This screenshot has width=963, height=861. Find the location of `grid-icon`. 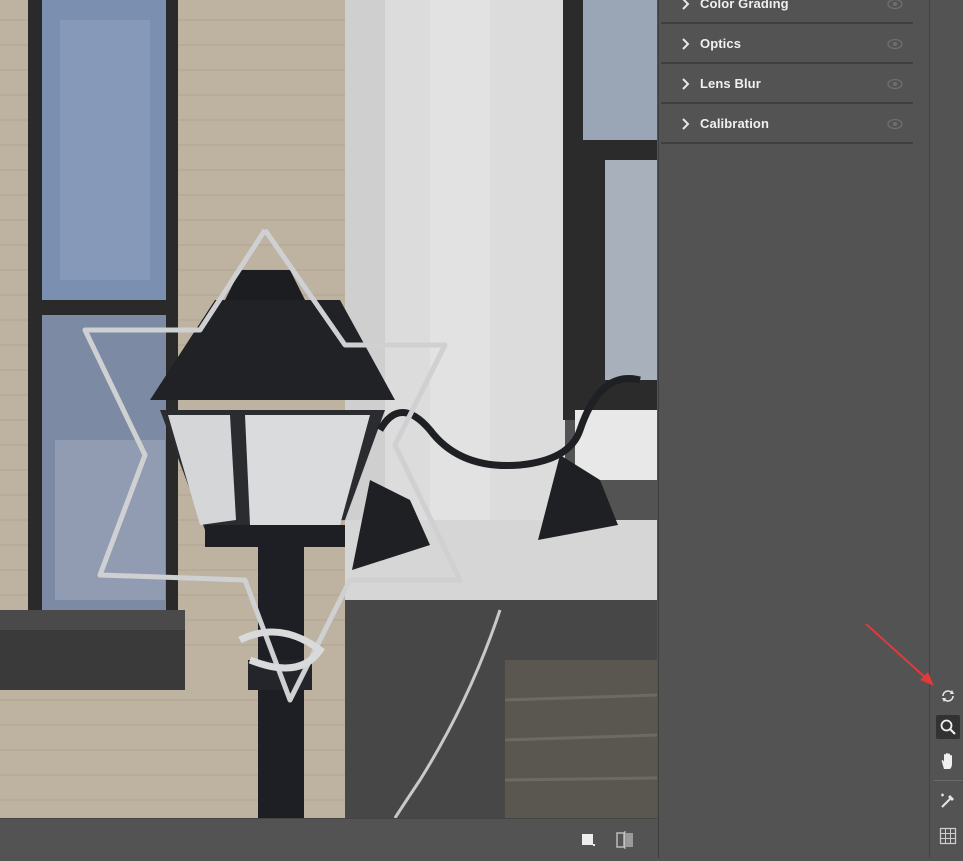

grid-icon is located at coordinates (948, 836).